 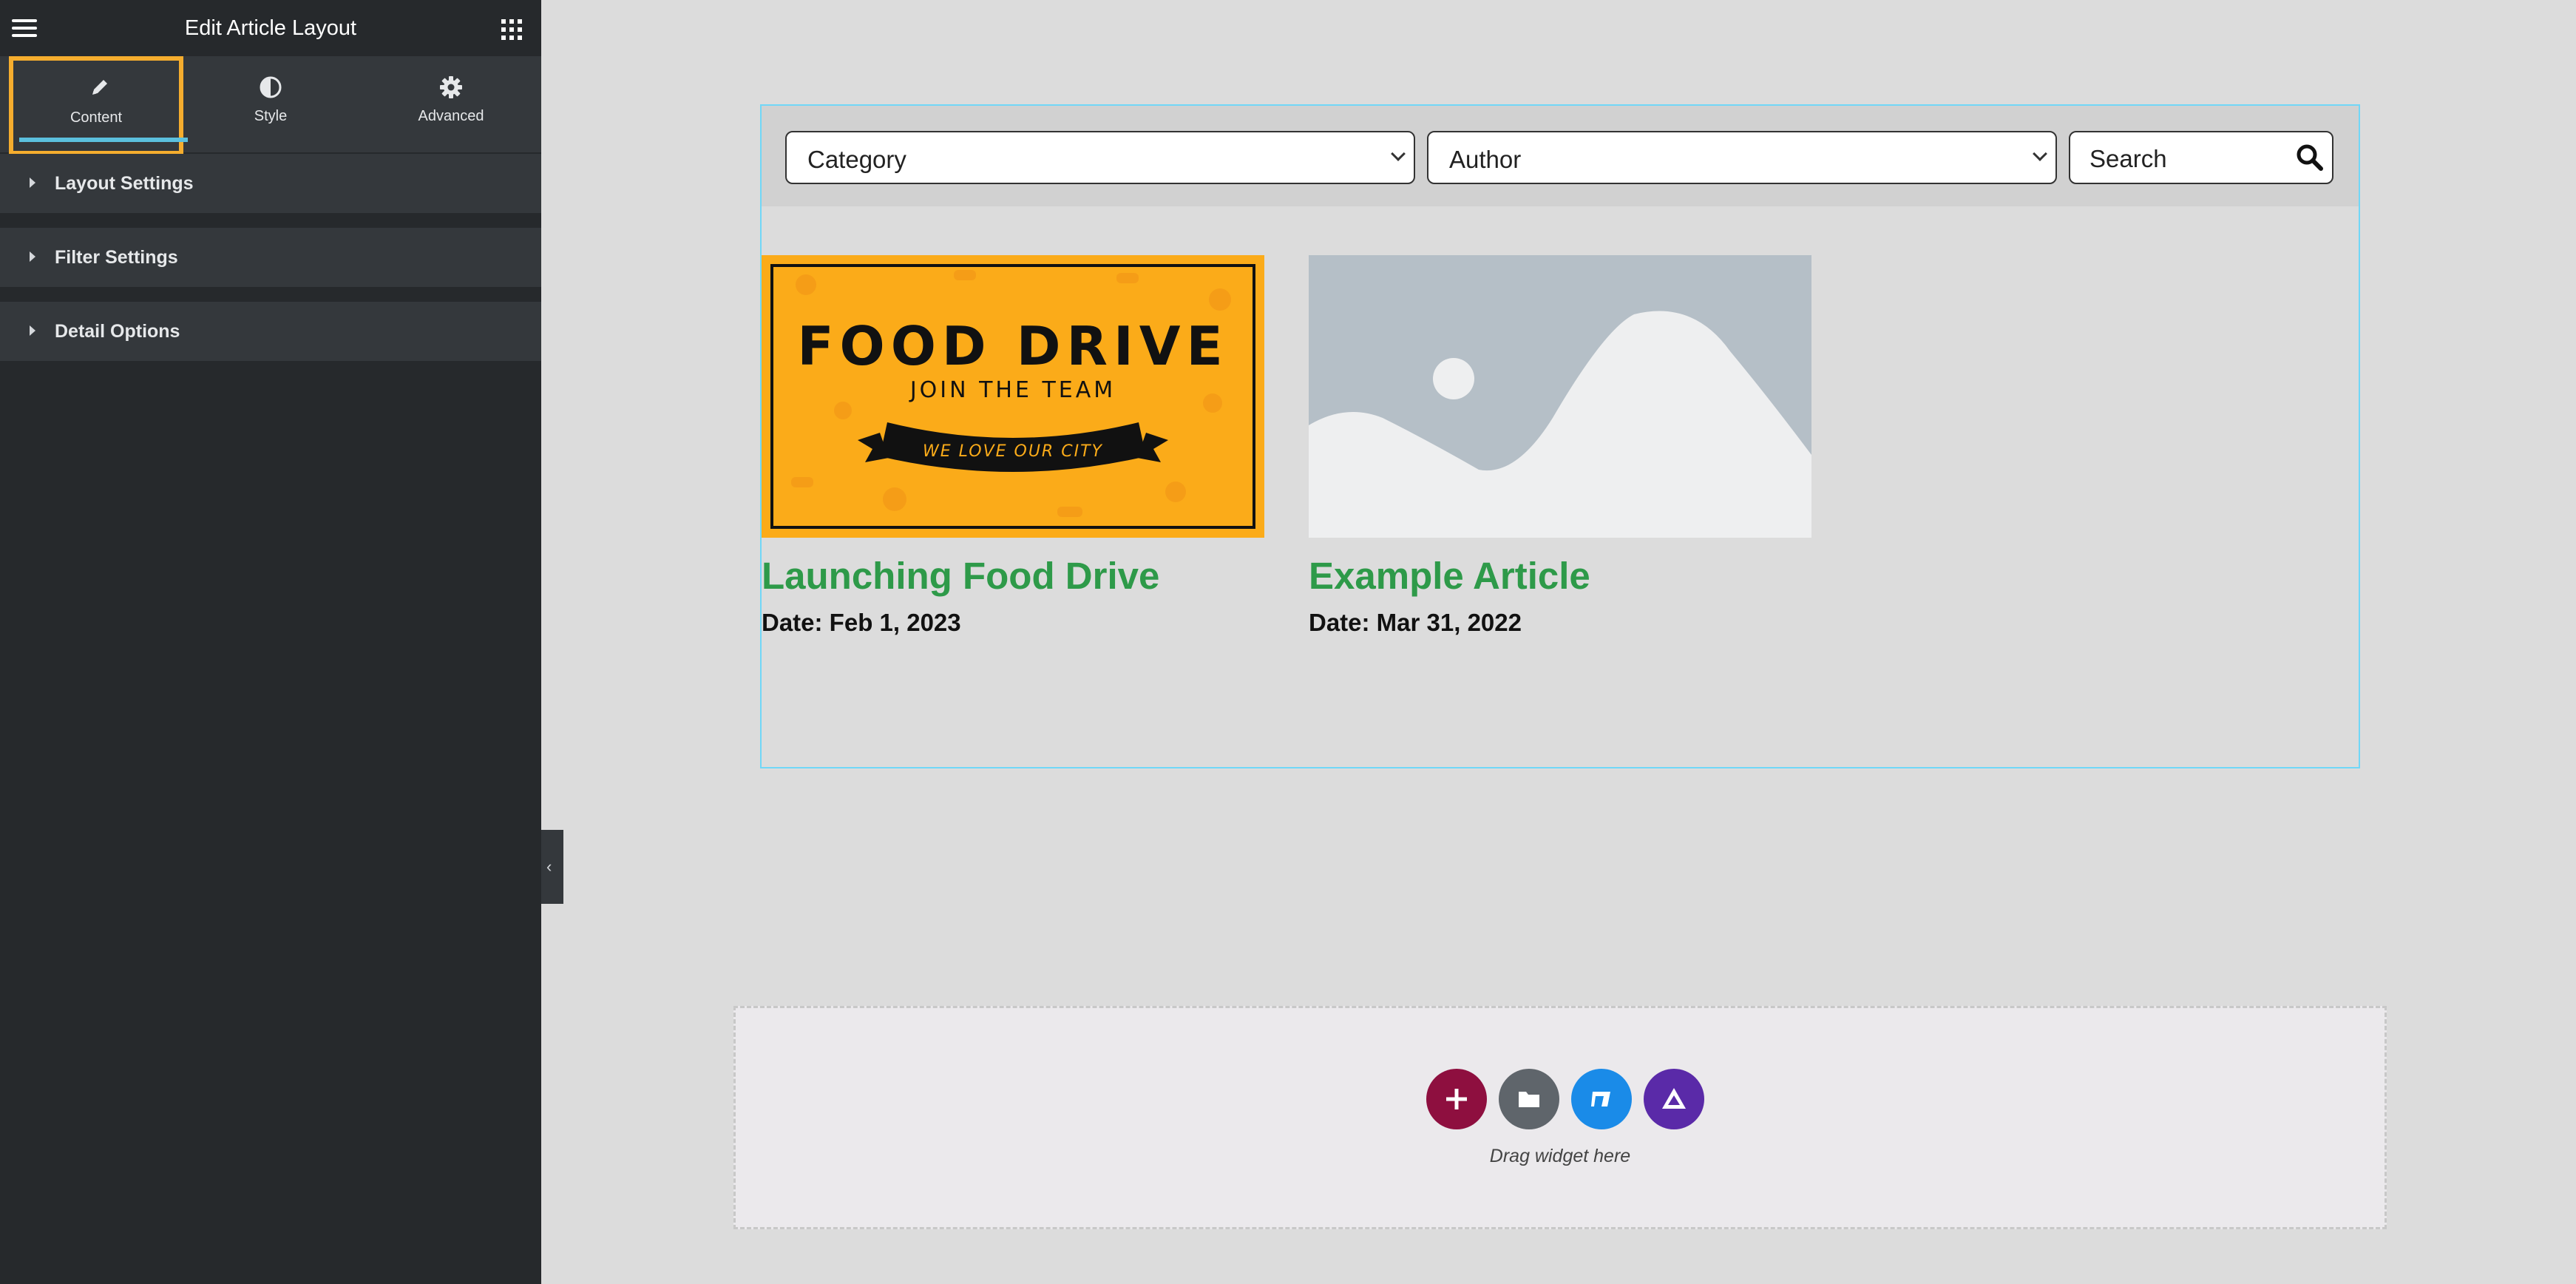 What do you see at coordinates (1013, 451) in the screenshot?
I see `banner-ribbon: WE LOVE OUR CITY` at bounding box center [1013, 451].